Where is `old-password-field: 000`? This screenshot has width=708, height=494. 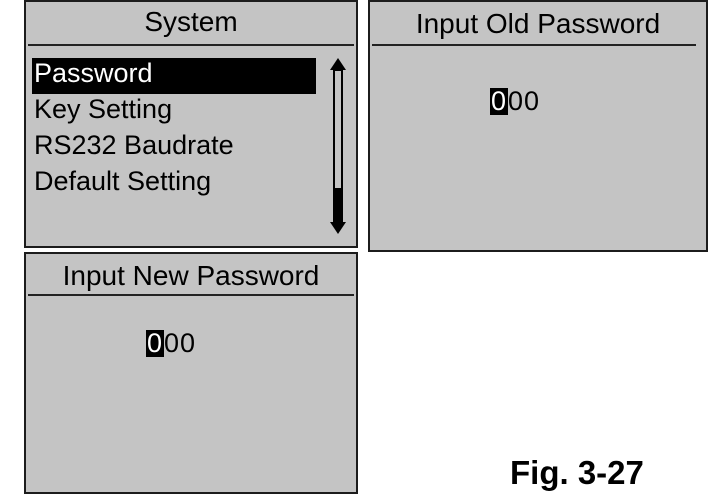 old-password-field: 000 is located at coordinates (515, 101).